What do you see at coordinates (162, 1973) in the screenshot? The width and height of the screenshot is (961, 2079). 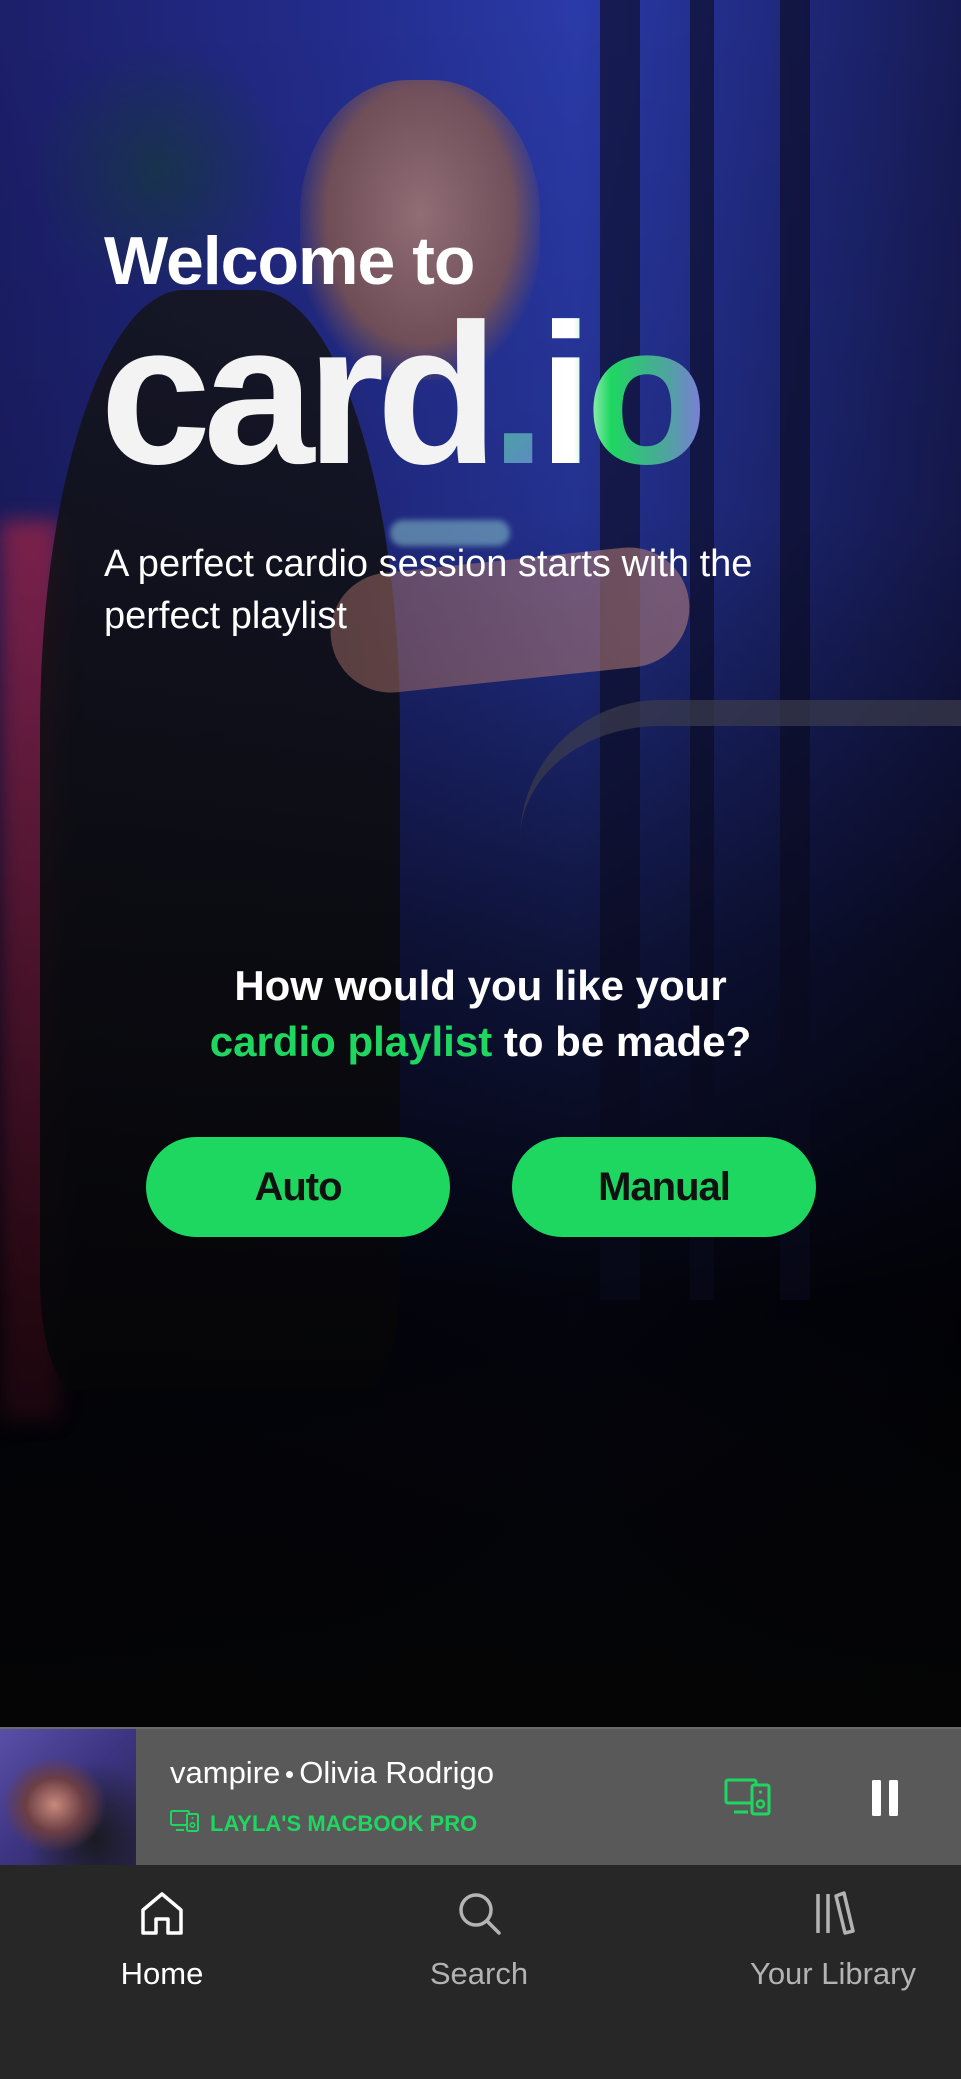 I see `nav-home-label: Home` at bounding box center [162, 1973].